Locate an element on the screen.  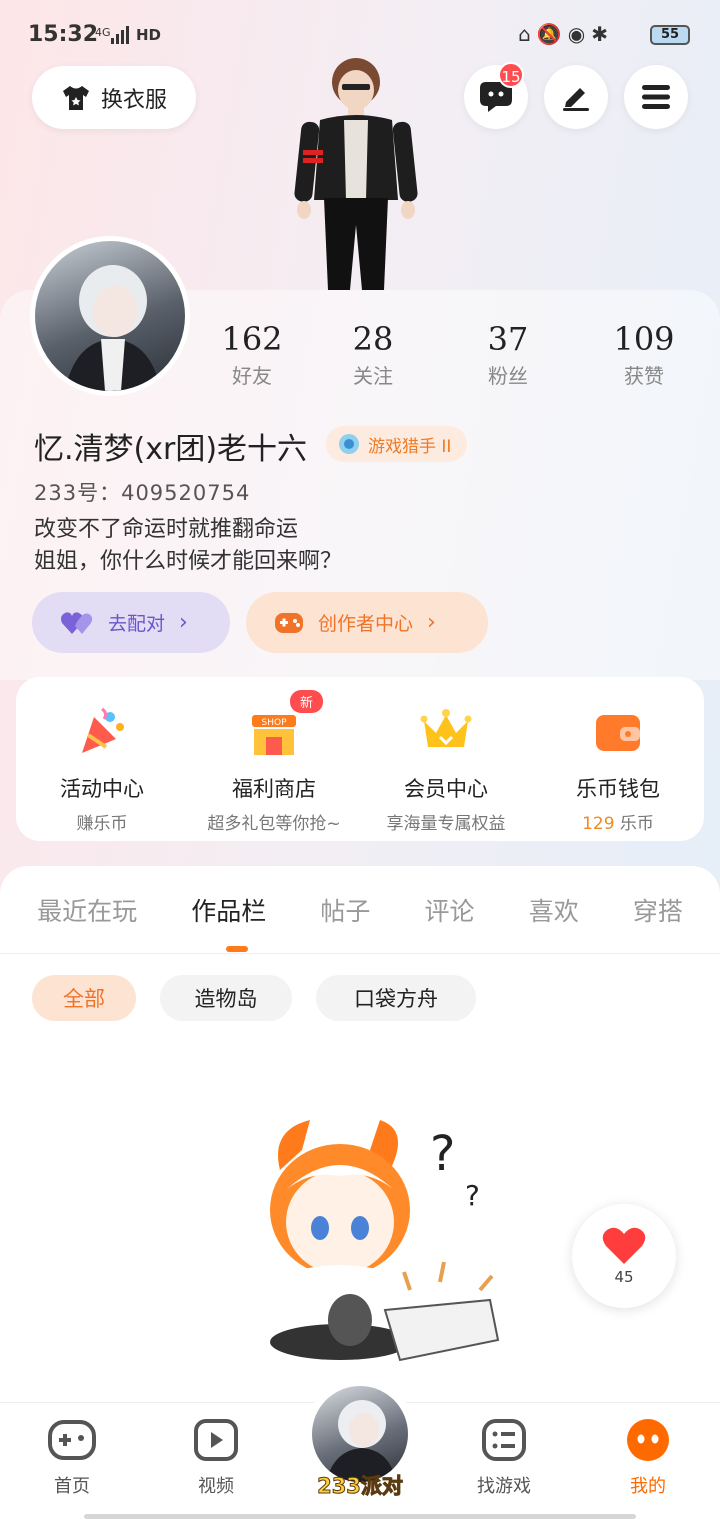
like-count: 45 is located at coordinates (624, 1277).